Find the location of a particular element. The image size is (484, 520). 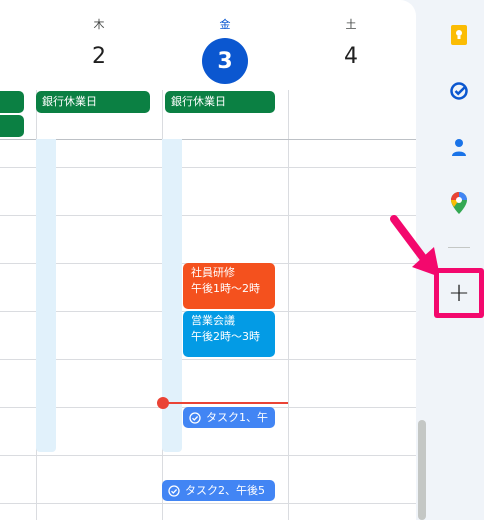

task-2: タスク2、午後5 is located at coordinates (218, 490).